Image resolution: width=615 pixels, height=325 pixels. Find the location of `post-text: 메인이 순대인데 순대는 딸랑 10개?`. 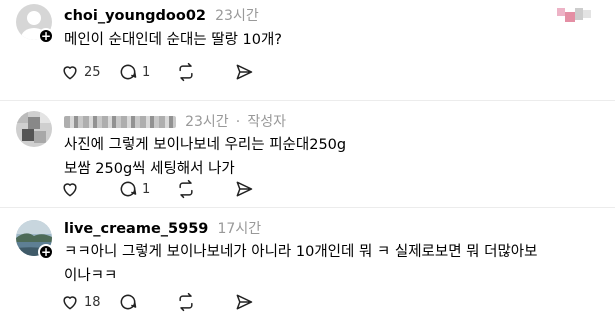

post-text: 메인이 순대인데 순대는 딸랑 10개? is located at coordinates (173, 40).